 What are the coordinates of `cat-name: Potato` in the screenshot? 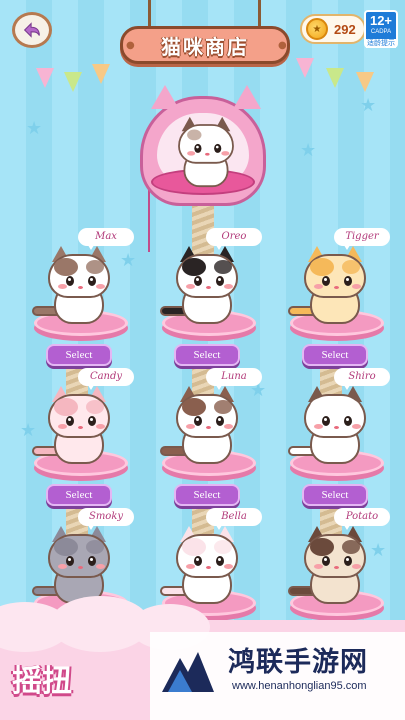 It's located at (362, 516).